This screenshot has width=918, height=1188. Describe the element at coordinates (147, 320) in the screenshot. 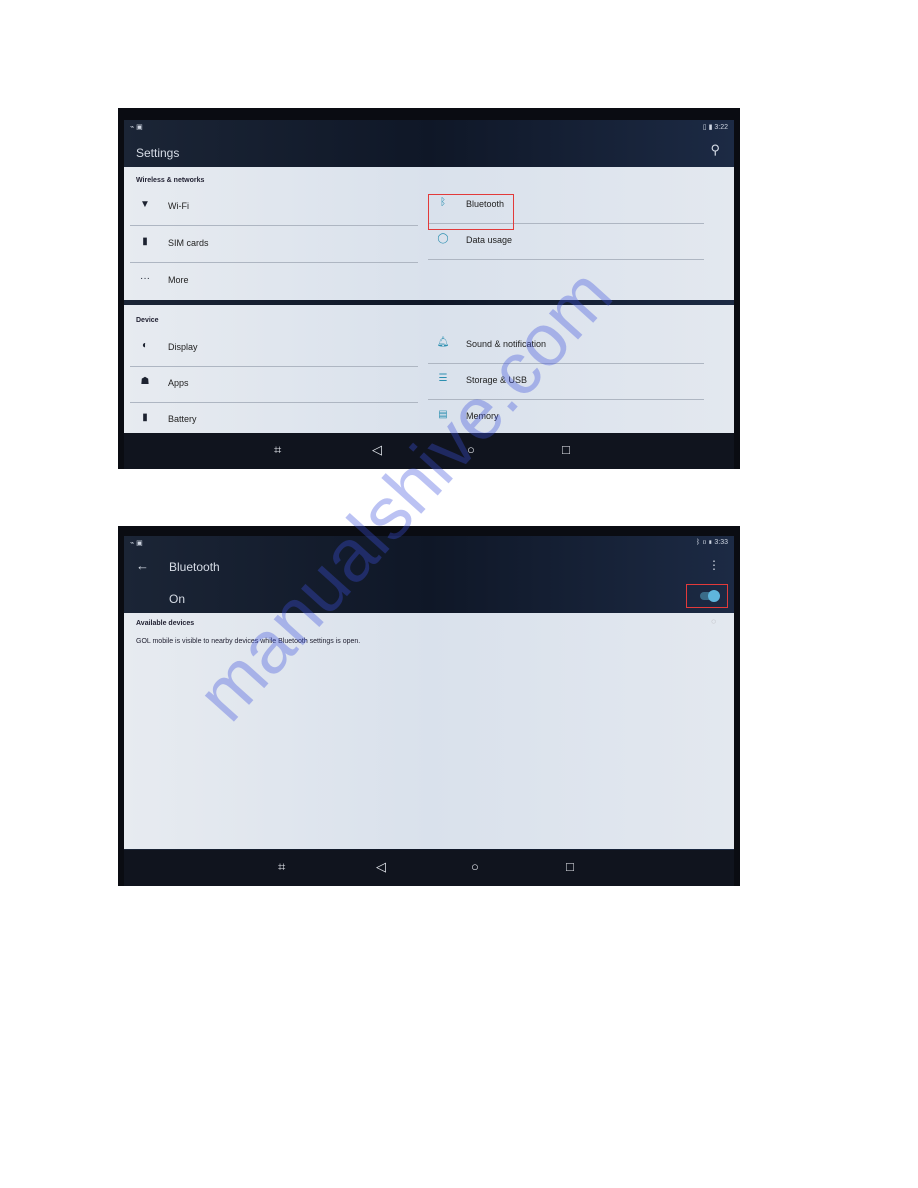

I see `section-header: Device` at that location.